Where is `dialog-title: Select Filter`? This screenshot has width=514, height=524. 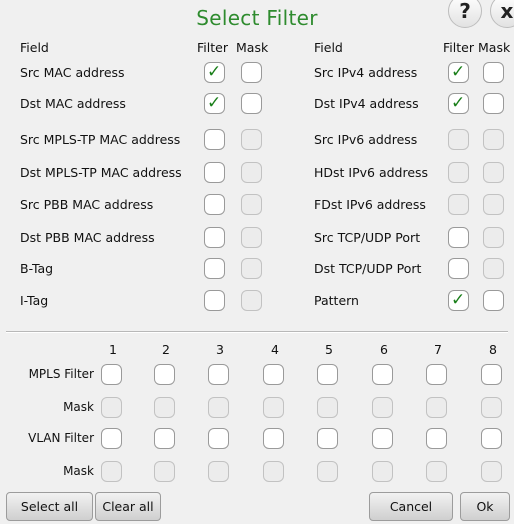
dialog-title: Select Filter is located at coordinates (257, 18).